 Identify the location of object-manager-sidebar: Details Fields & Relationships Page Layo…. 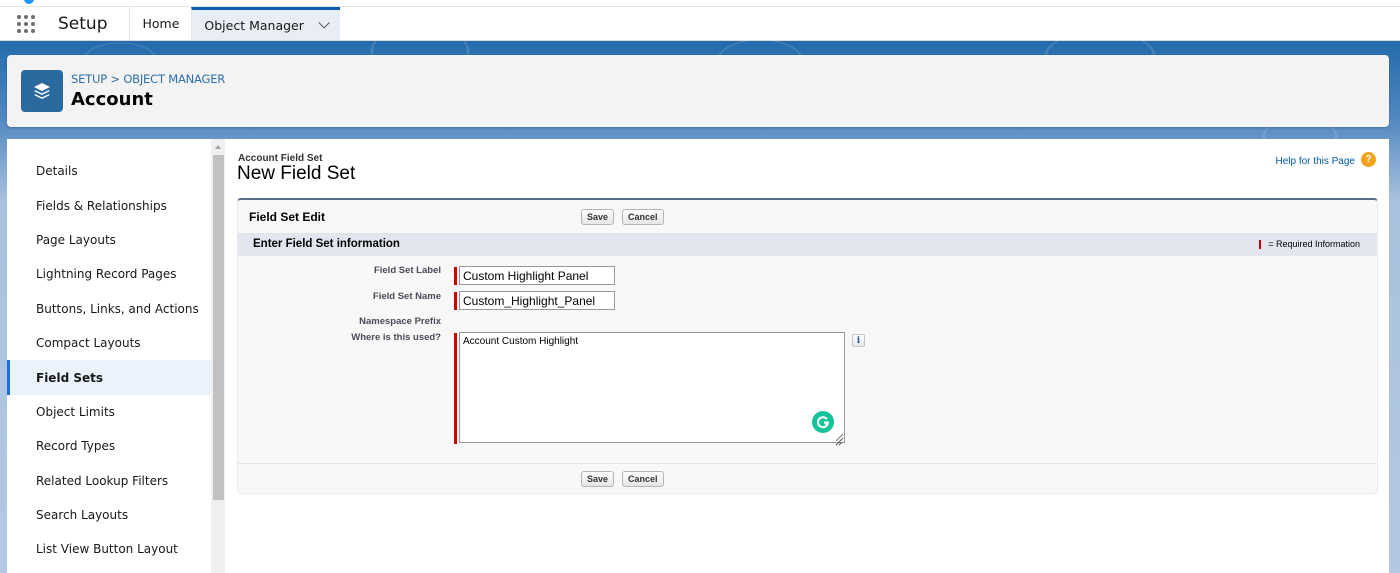
(109, 356).